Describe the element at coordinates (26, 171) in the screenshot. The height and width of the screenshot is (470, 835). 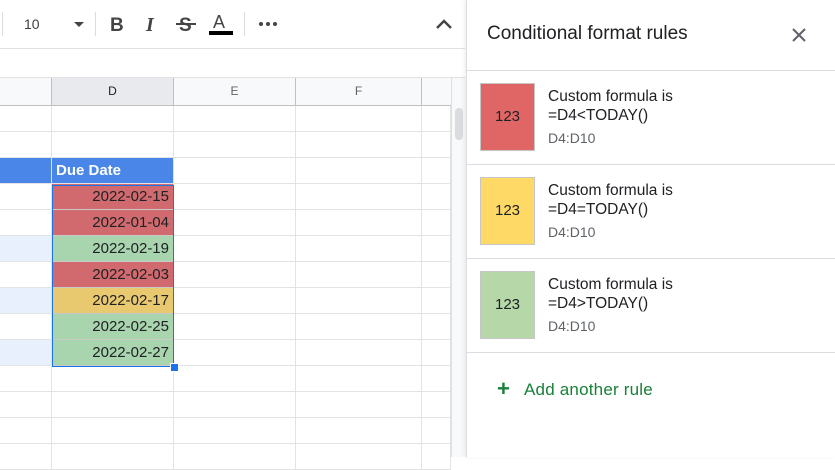
I see `header-cell-c` at that location.